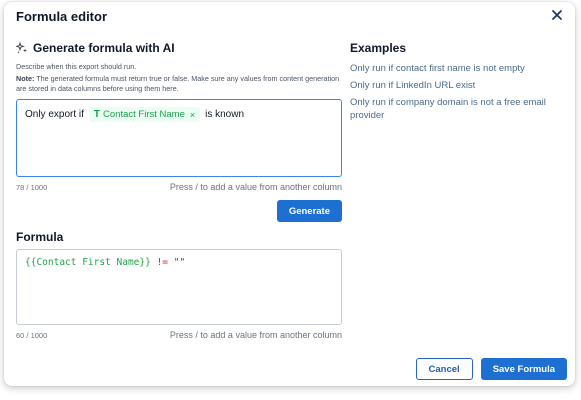  Describe the element at coordinates (97, 114) in the screenshot. I see `text-type-icon: T` at that location.